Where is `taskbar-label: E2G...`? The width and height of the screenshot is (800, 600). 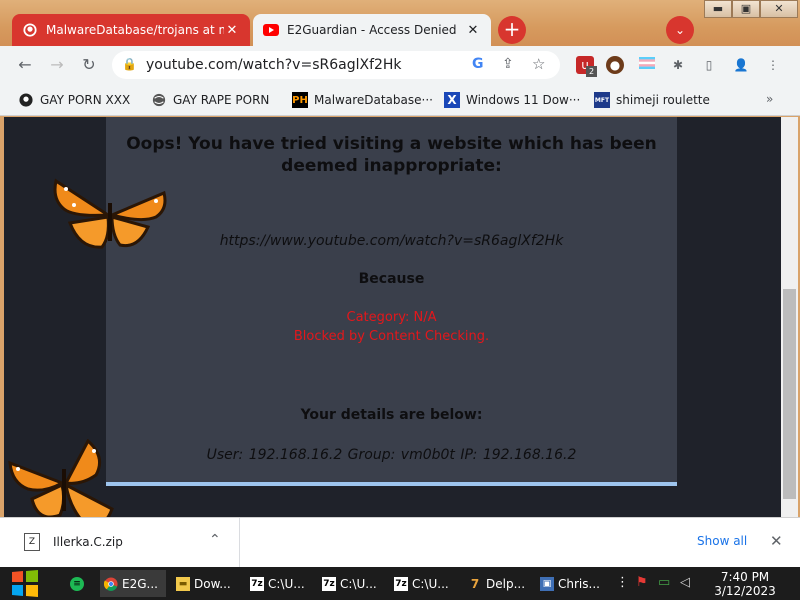
taskbar-label: E2G... is located at coordinates (140, 583).